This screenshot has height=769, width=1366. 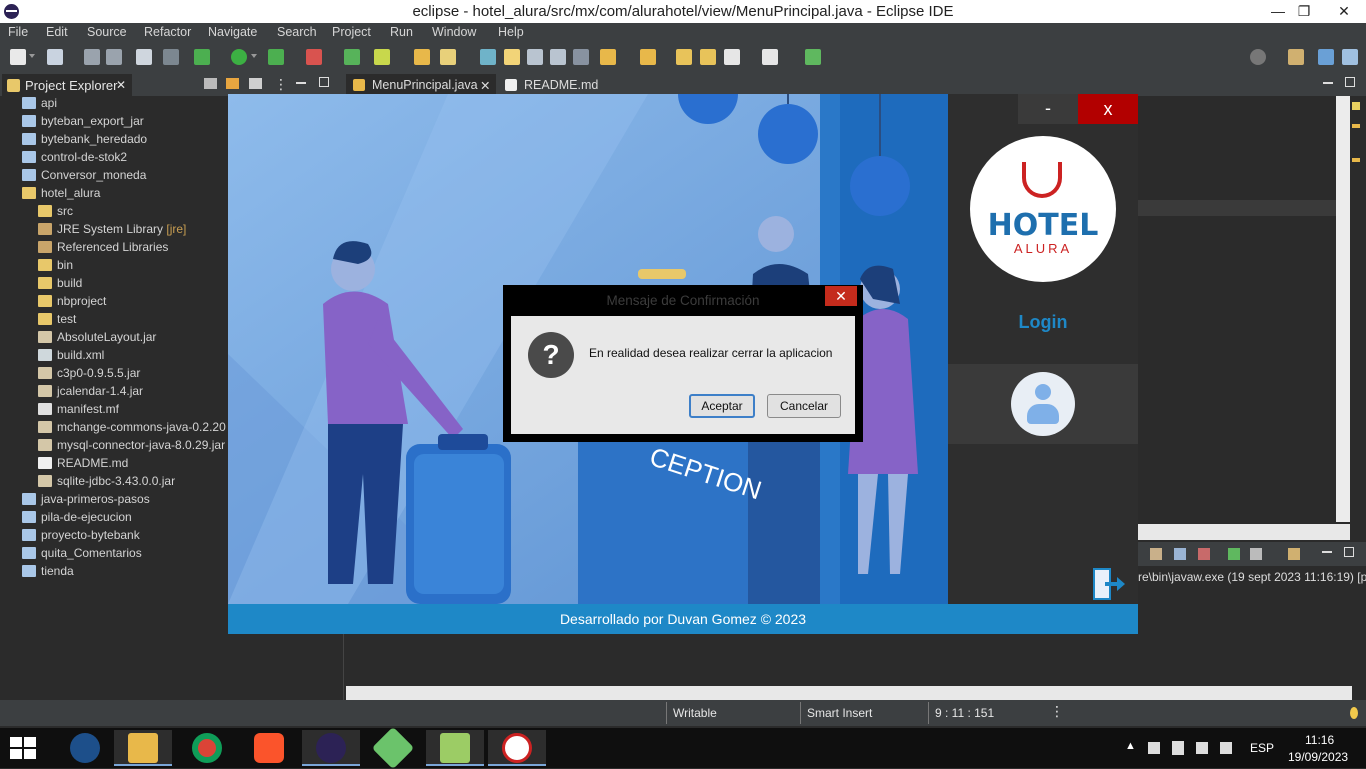 What do you see at coordinates (276, 57) in the screenshot?
I see `coverage-icon` at bounding box center [276, 57].